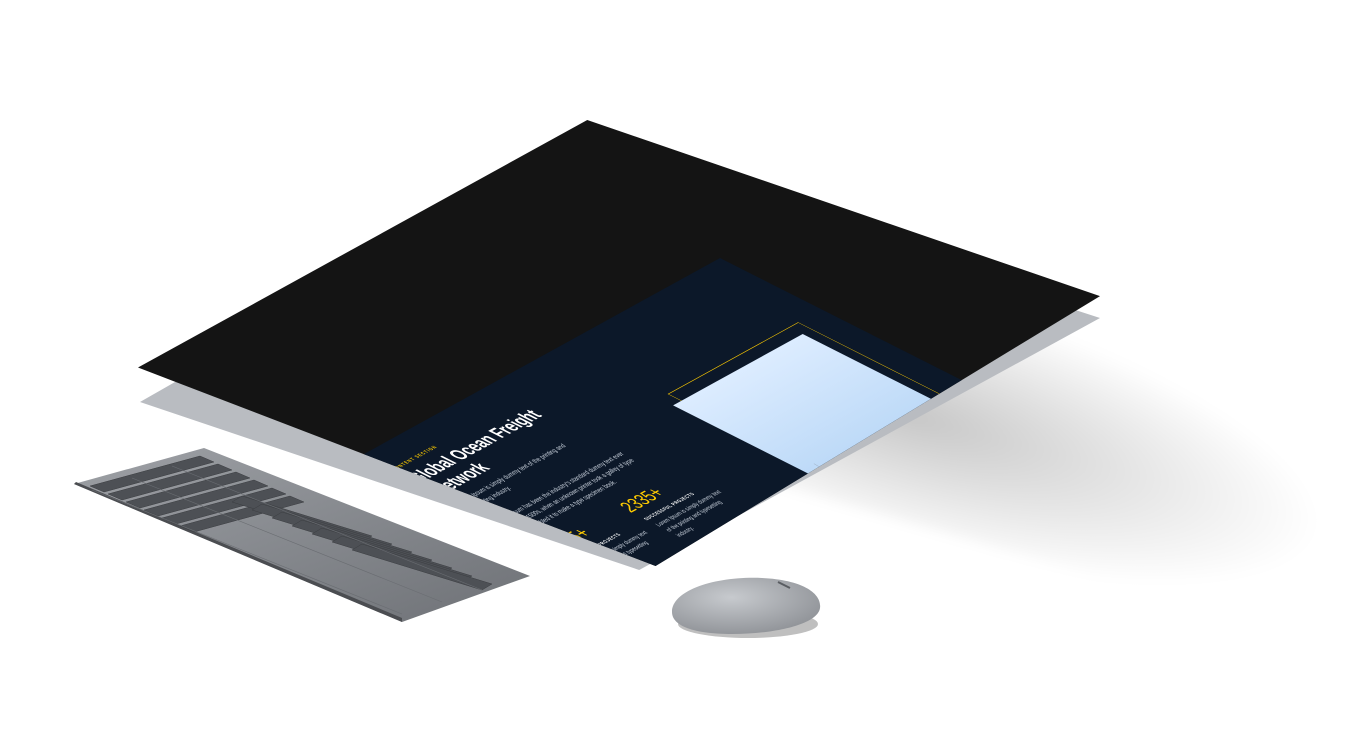  What do you see at coordinates (686, 267) in the screenshot?
I see `breadcrumb-current: Ocean Shipments` at bounding box center [686, 267].